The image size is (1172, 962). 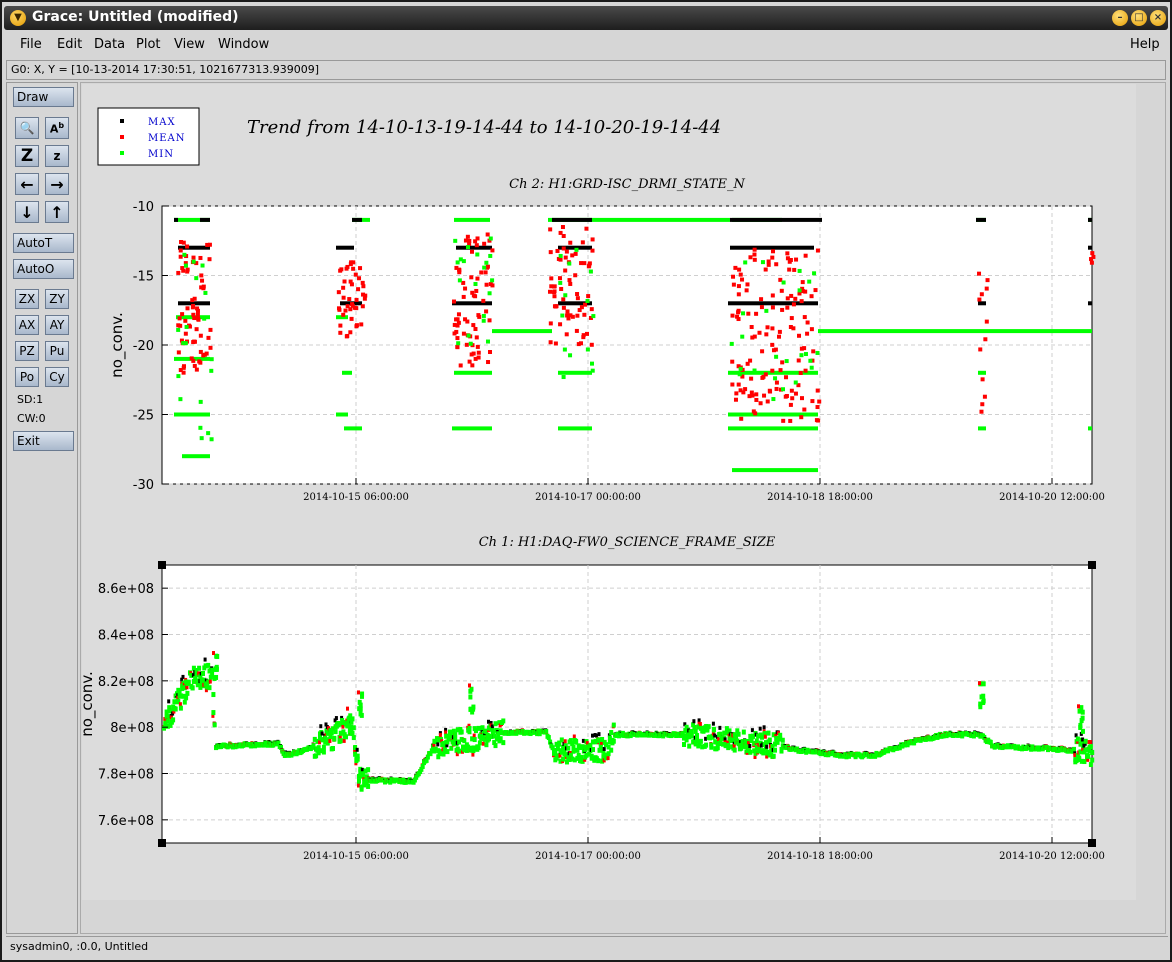 I want to click on pu-button: Pu, so click(x=57, y=351).